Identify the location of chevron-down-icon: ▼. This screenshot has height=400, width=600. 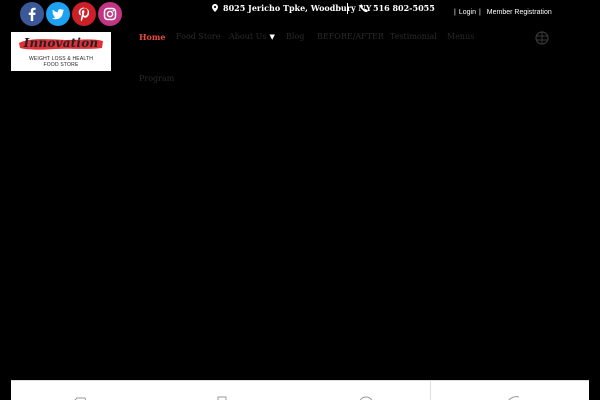
(272, 37).